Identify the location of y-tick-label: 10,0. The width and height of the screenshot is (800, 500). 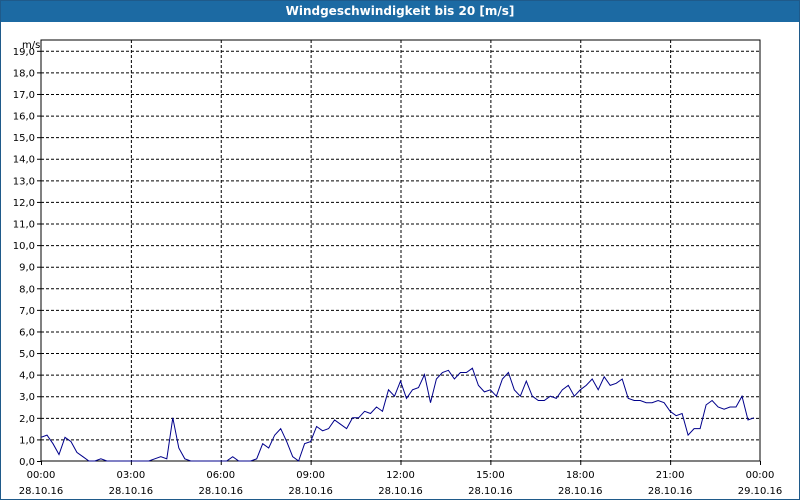
(24, 246).